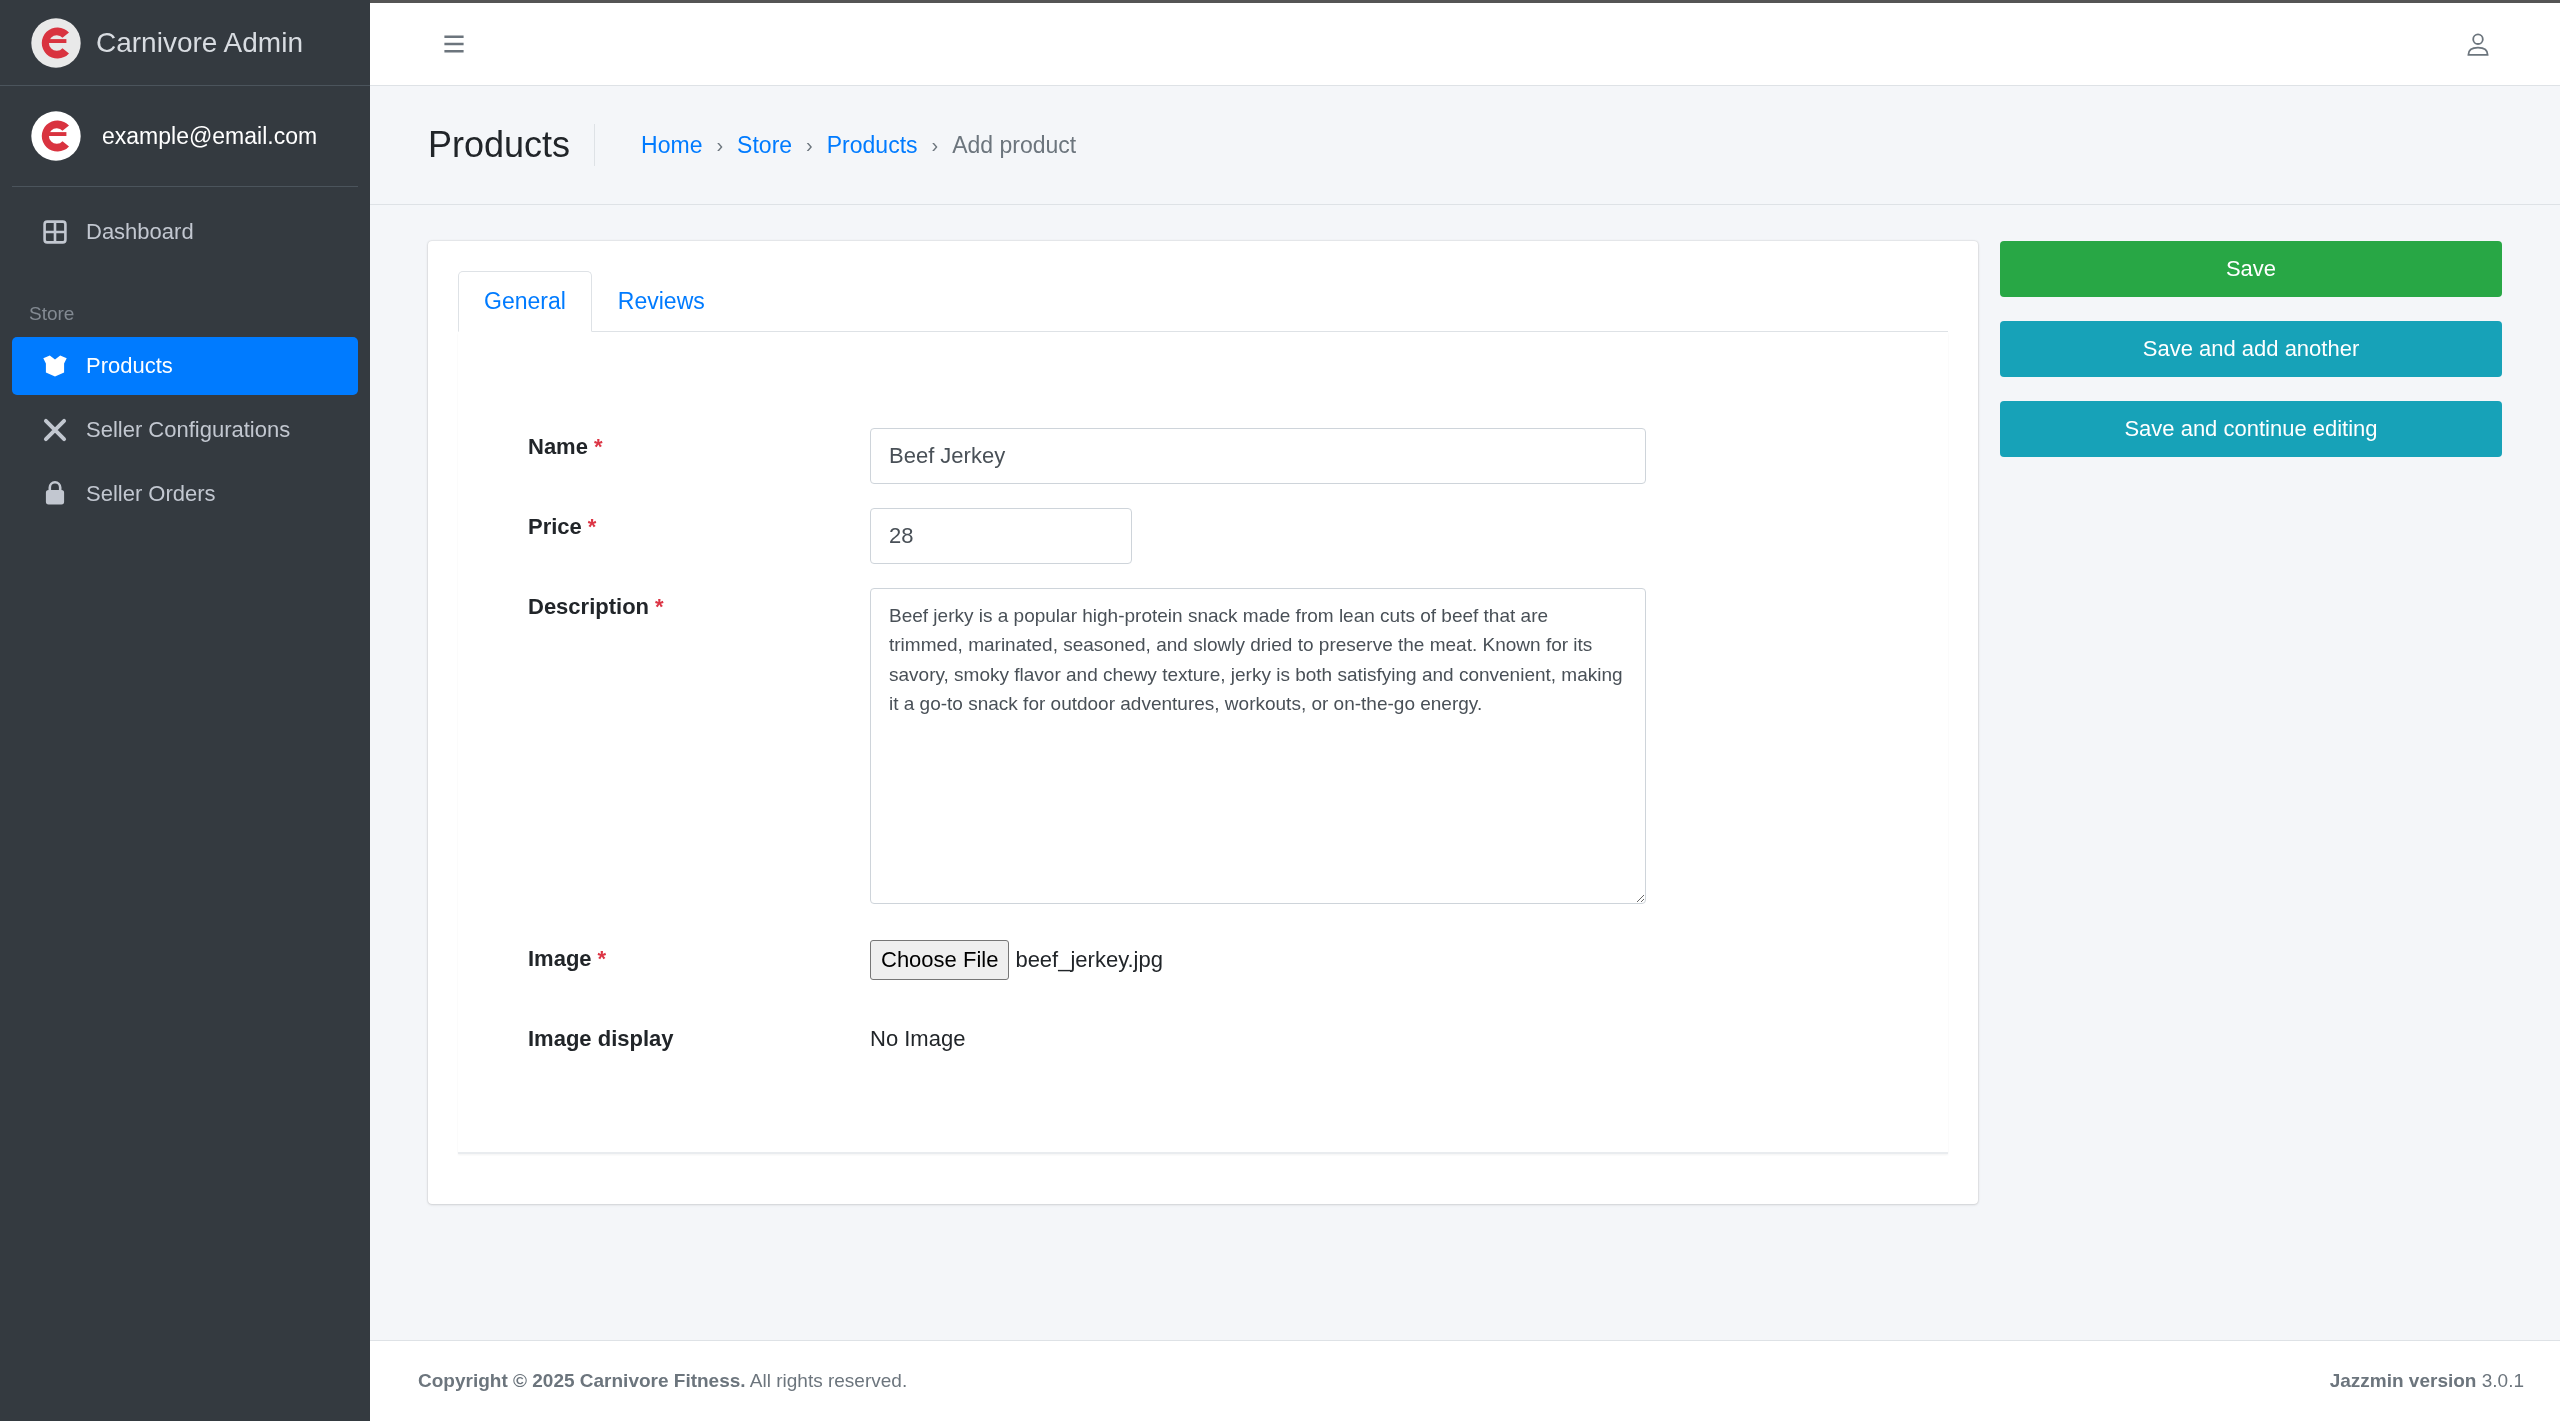  Describe the element at coordinates (589, 606) in the screenshot. I see `field-label: Description` at that location.